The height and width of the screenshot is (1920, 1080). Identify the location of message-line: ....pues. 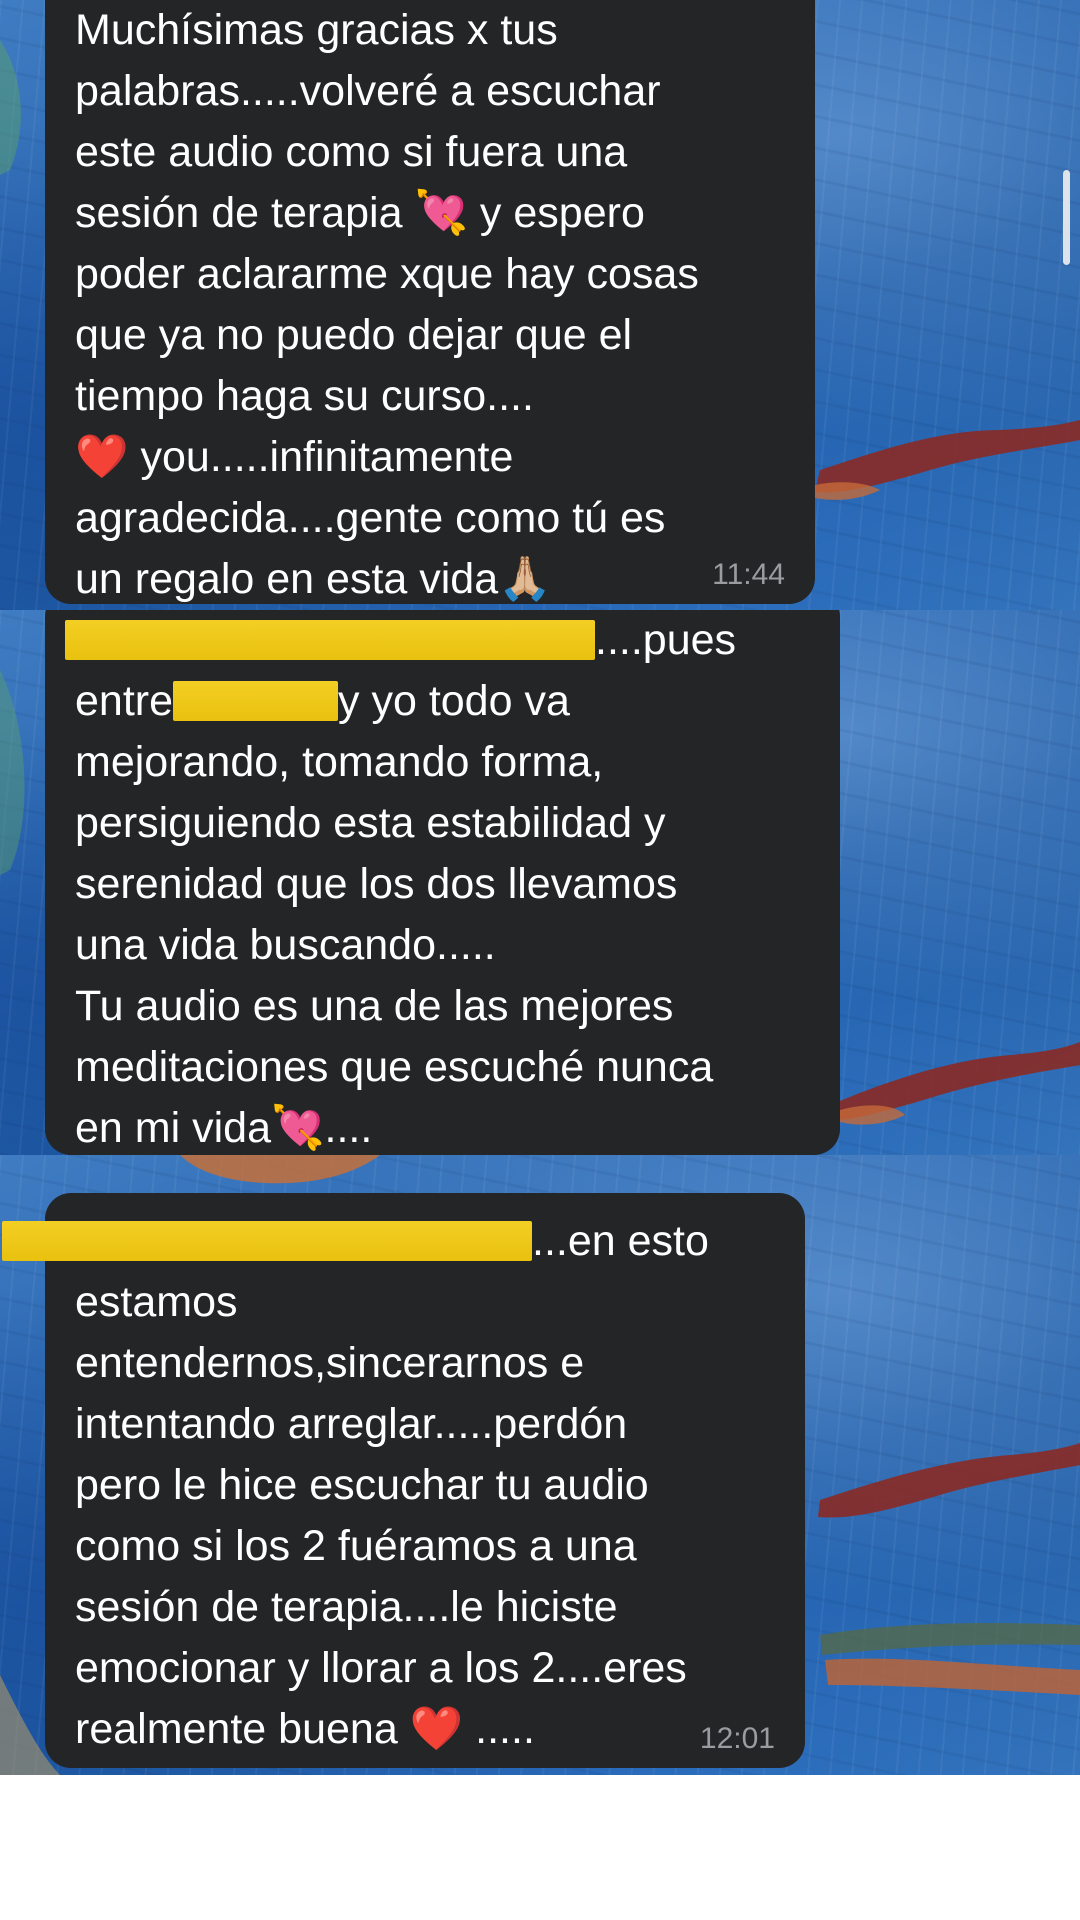
(437, 640).